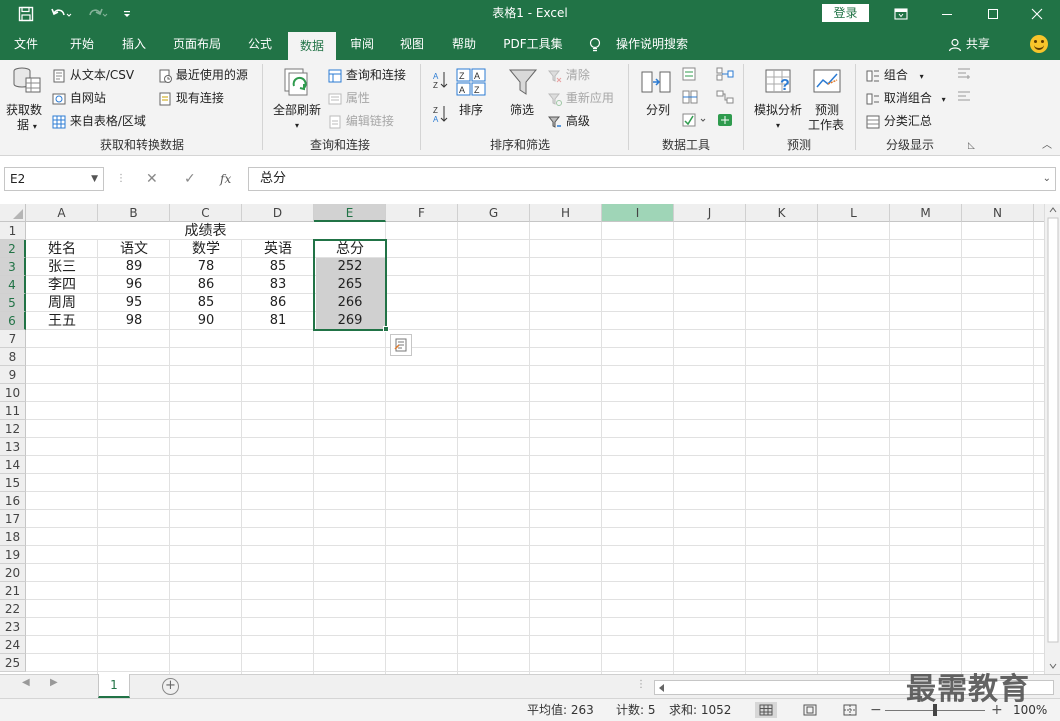  I want to click on tab-data: 数据, so click(312, 46).